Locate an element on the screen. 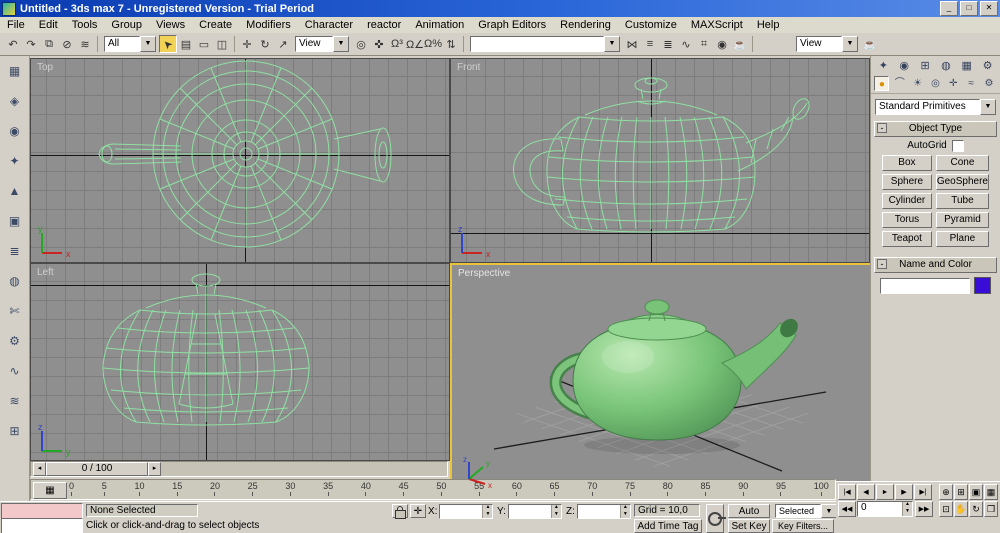 The image size is (1000, 533). primitive-button: Cone is located at coordinates (962, 163).